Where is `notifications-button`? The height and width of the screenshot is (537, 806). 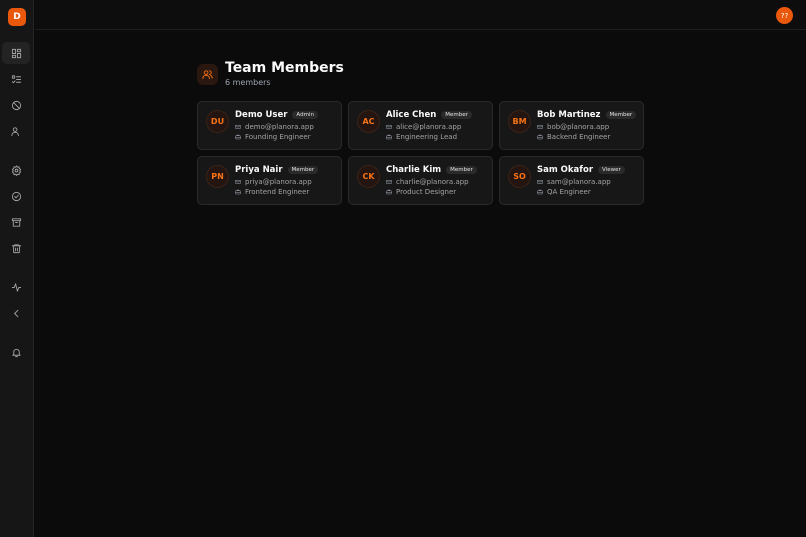
notifications-button is located at coordinates (16, 352).